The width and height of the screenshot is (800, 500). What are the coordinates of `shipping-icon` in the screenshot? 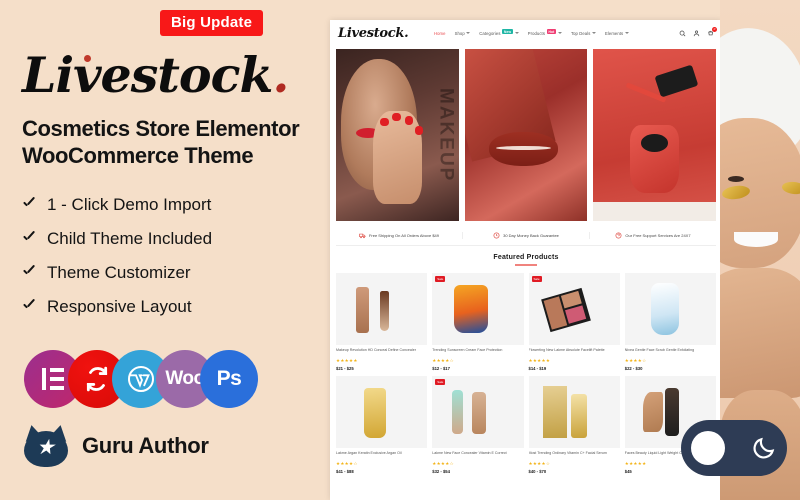 It's located at (362, 235).